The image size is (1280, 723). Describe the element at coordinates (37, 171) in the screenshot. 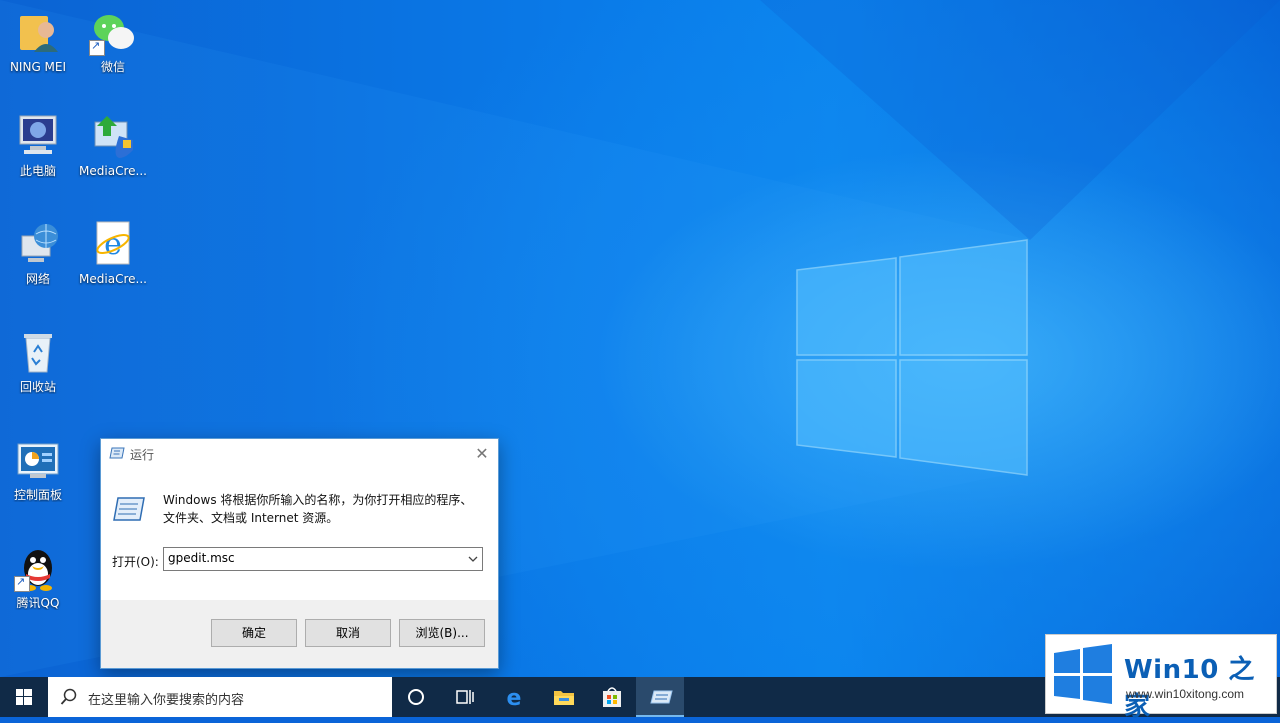

I see `desktop-icon-label: 此电脑` at that location.